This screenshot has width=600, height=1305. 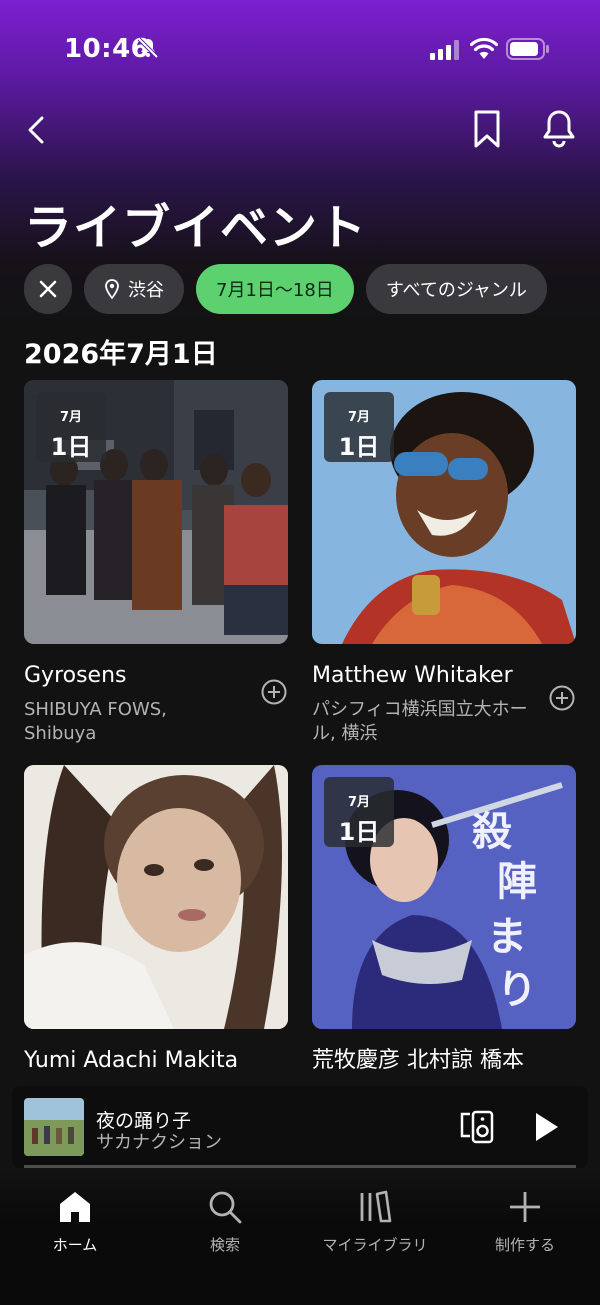 I want to click on date-filter-label: 7月1日〜18日, so click(x=275, y=290).